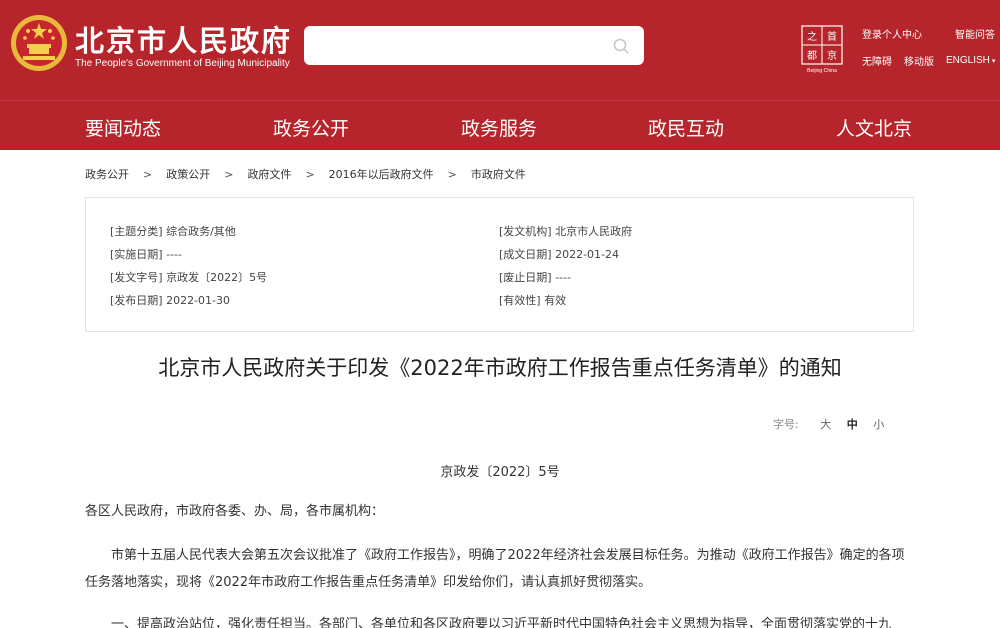 The height and width of the screenshot is (628, 1000). What do you see at coordinates (500, 472) in the screenshot?
I see `document-number: 京政发〔2022〕5号` at bounding box center [500, 472].